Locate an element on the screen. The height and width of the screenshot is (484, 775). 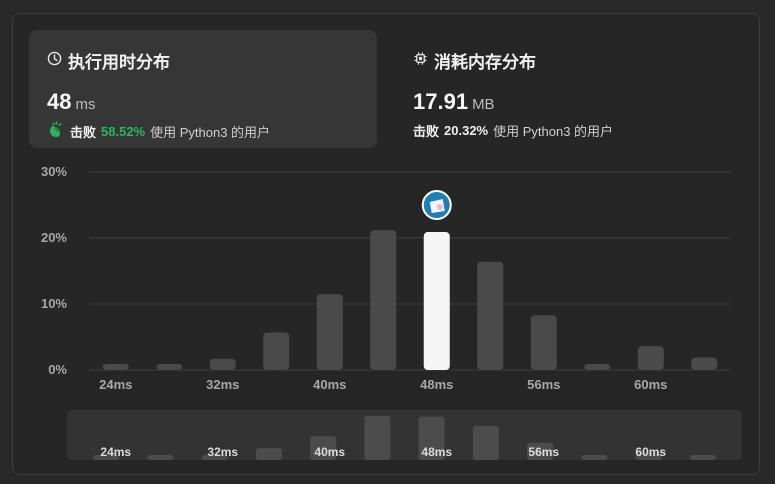
overview-tick-label: 40ms is located at coordinates (329, 452).